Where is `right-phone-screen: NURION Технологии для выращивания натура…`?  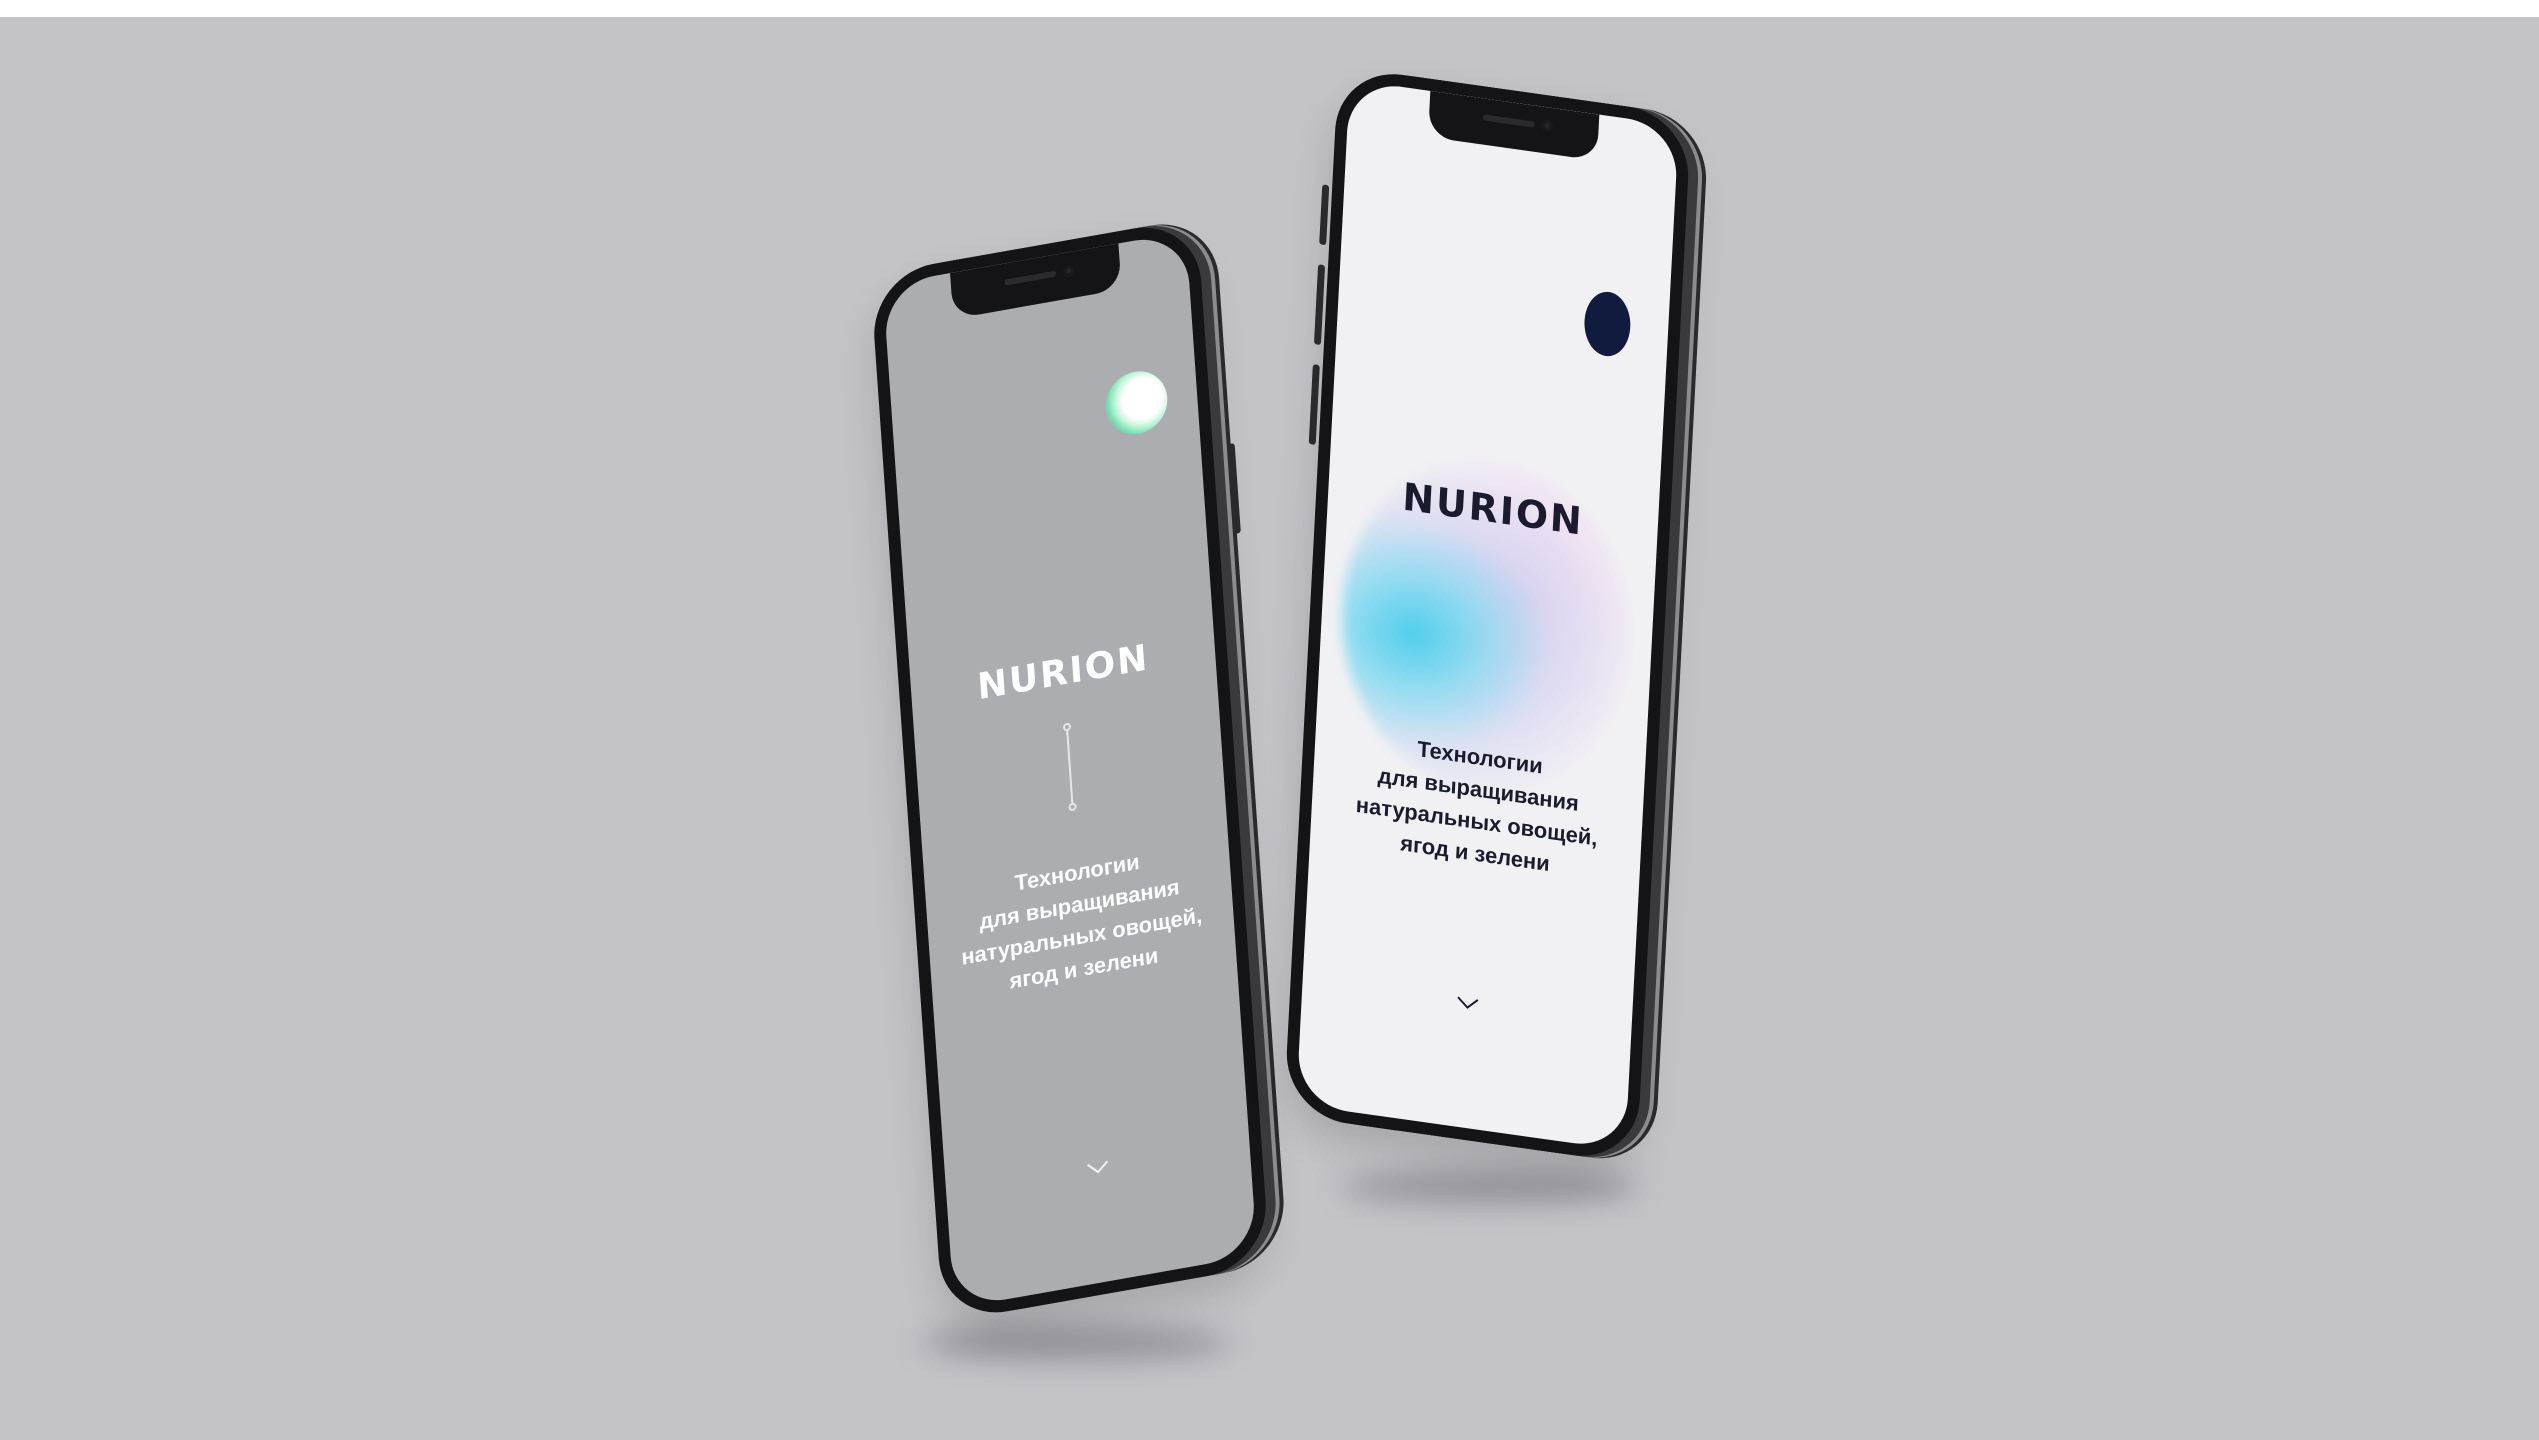 right-phone-screen: NURION Технологии для выращивания натура… is located at coordinates (1487, 615).